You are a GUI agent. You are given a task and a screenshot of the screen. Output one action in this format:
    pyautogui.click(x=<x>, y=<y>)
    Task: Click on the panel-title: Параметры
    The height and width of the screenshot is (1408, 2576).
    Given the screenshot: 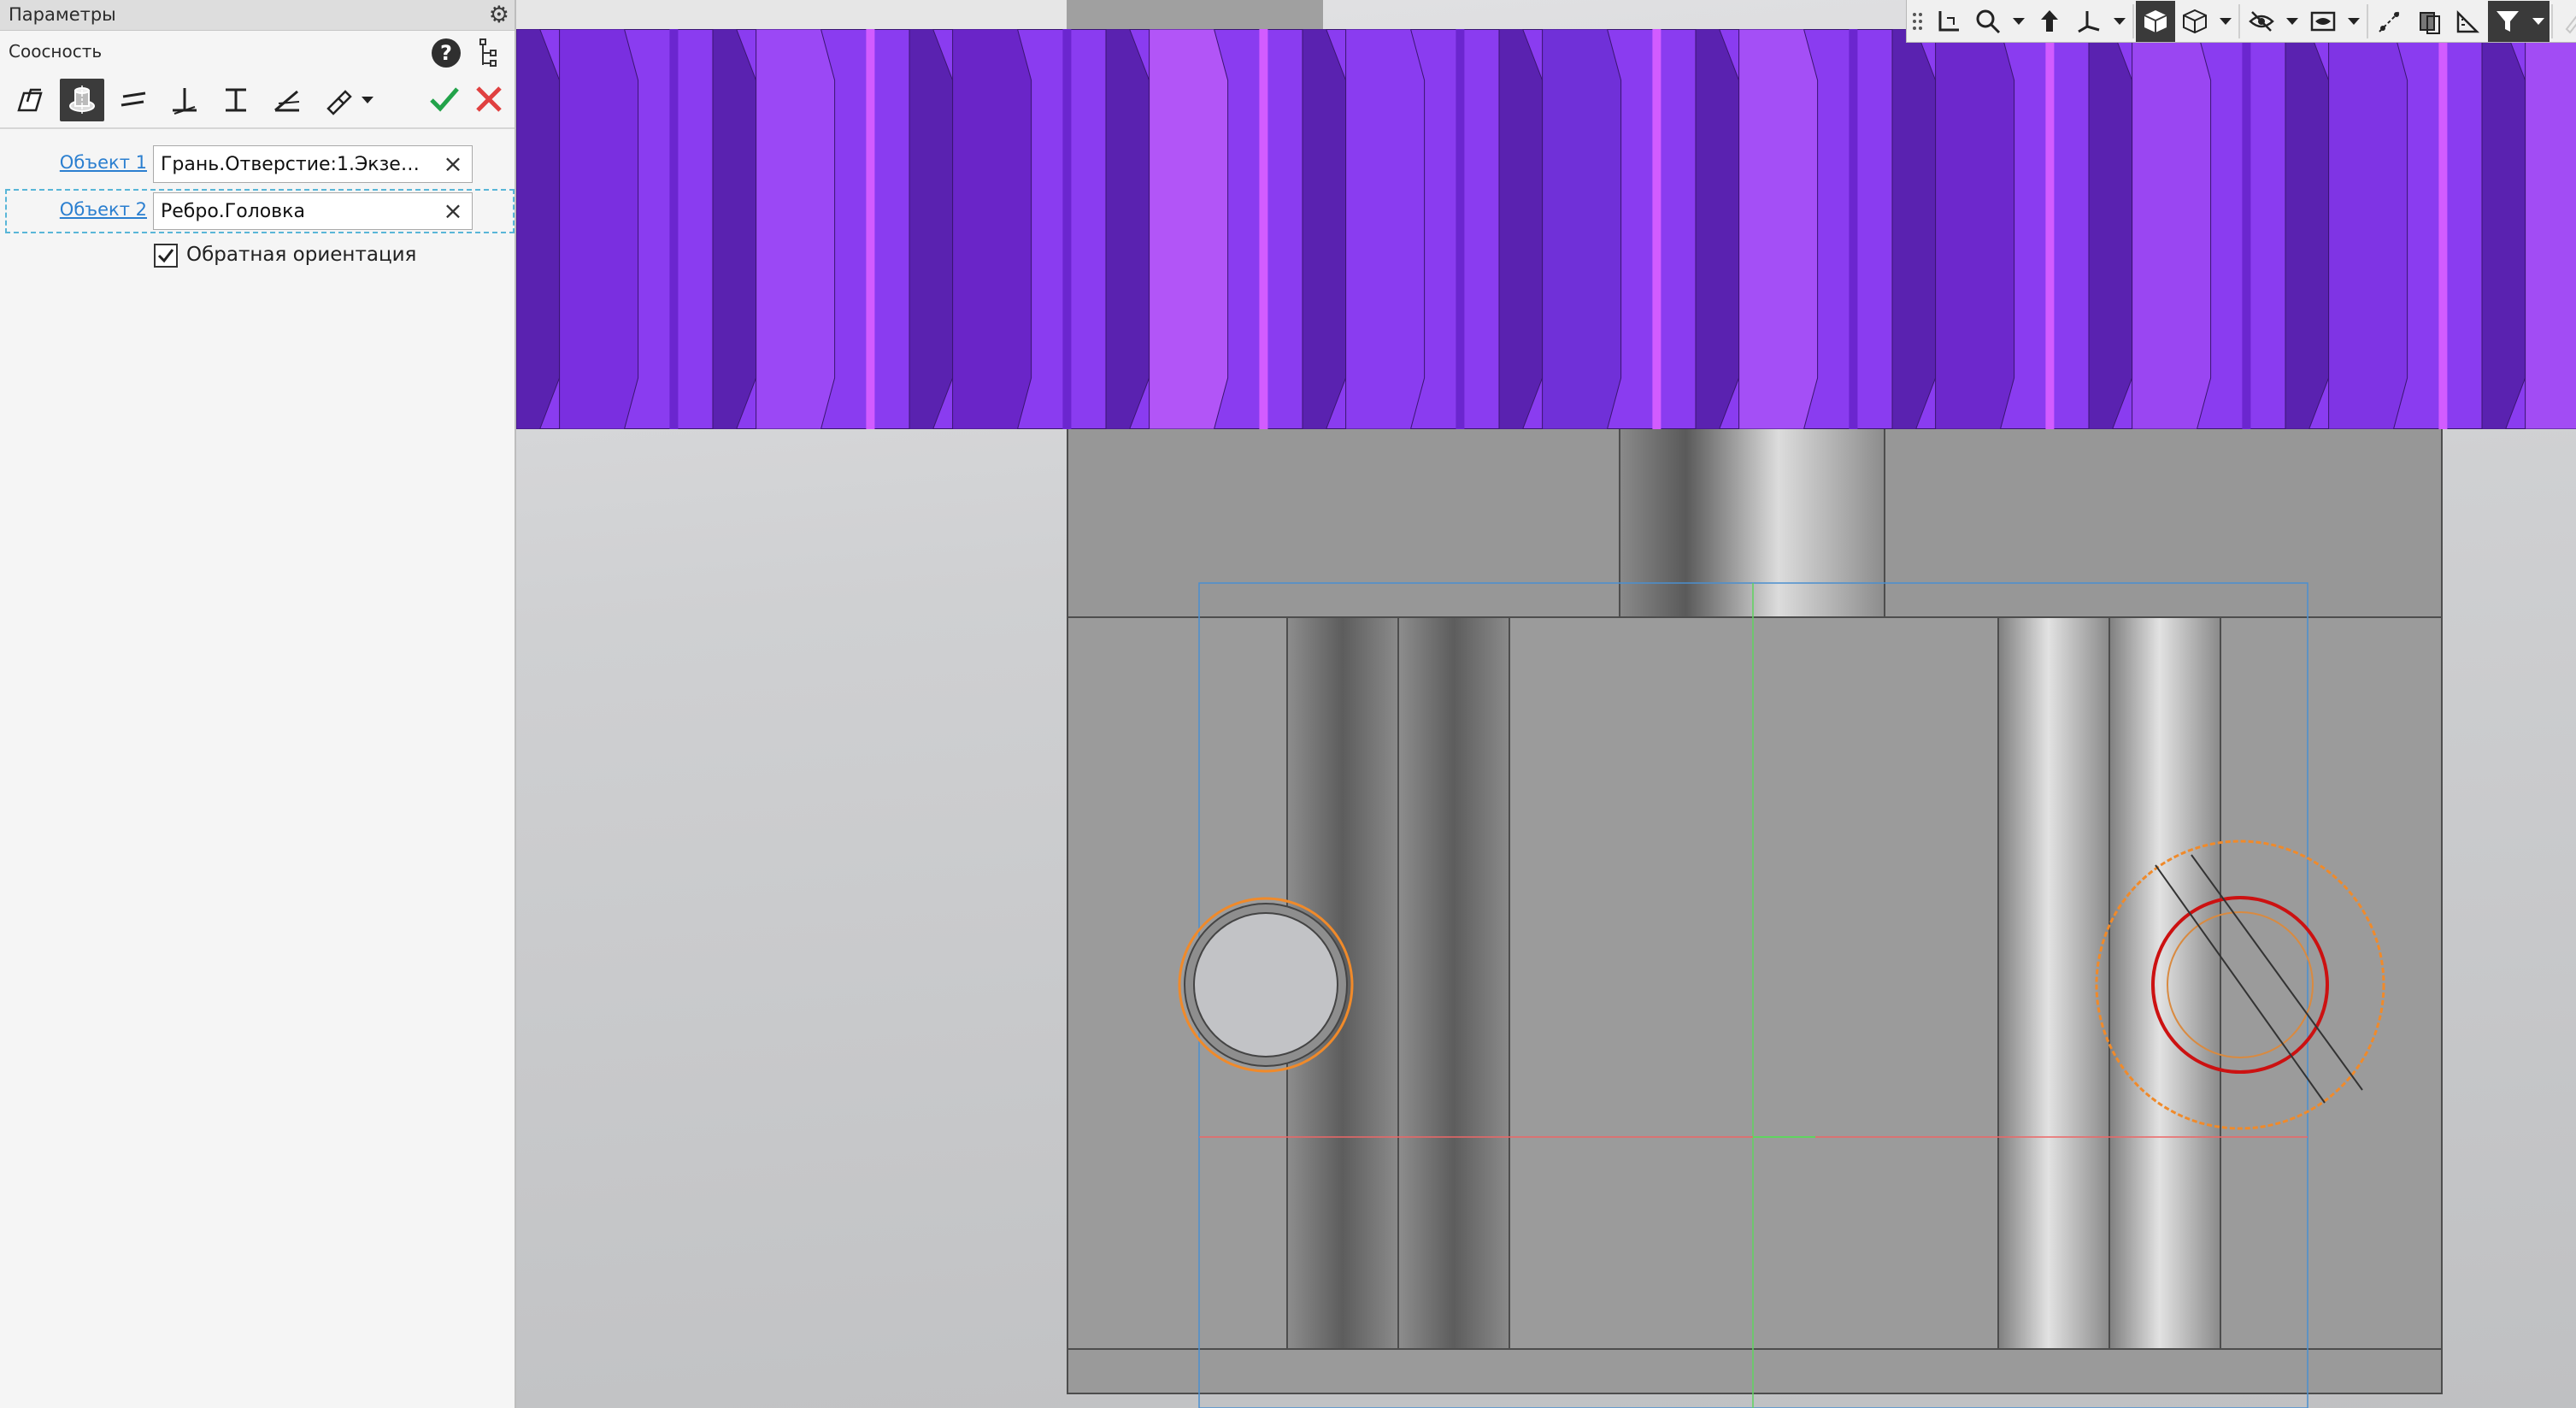 What is the action you would take?
    pyautogui.click(x=62, y=14)
    